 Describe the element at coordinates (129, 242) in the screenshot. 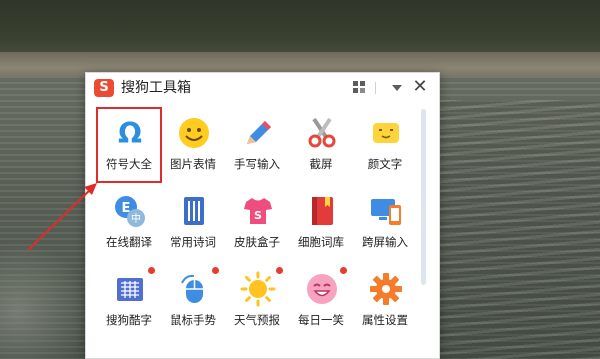

I see `tool-label: 在线翻译` at that location.